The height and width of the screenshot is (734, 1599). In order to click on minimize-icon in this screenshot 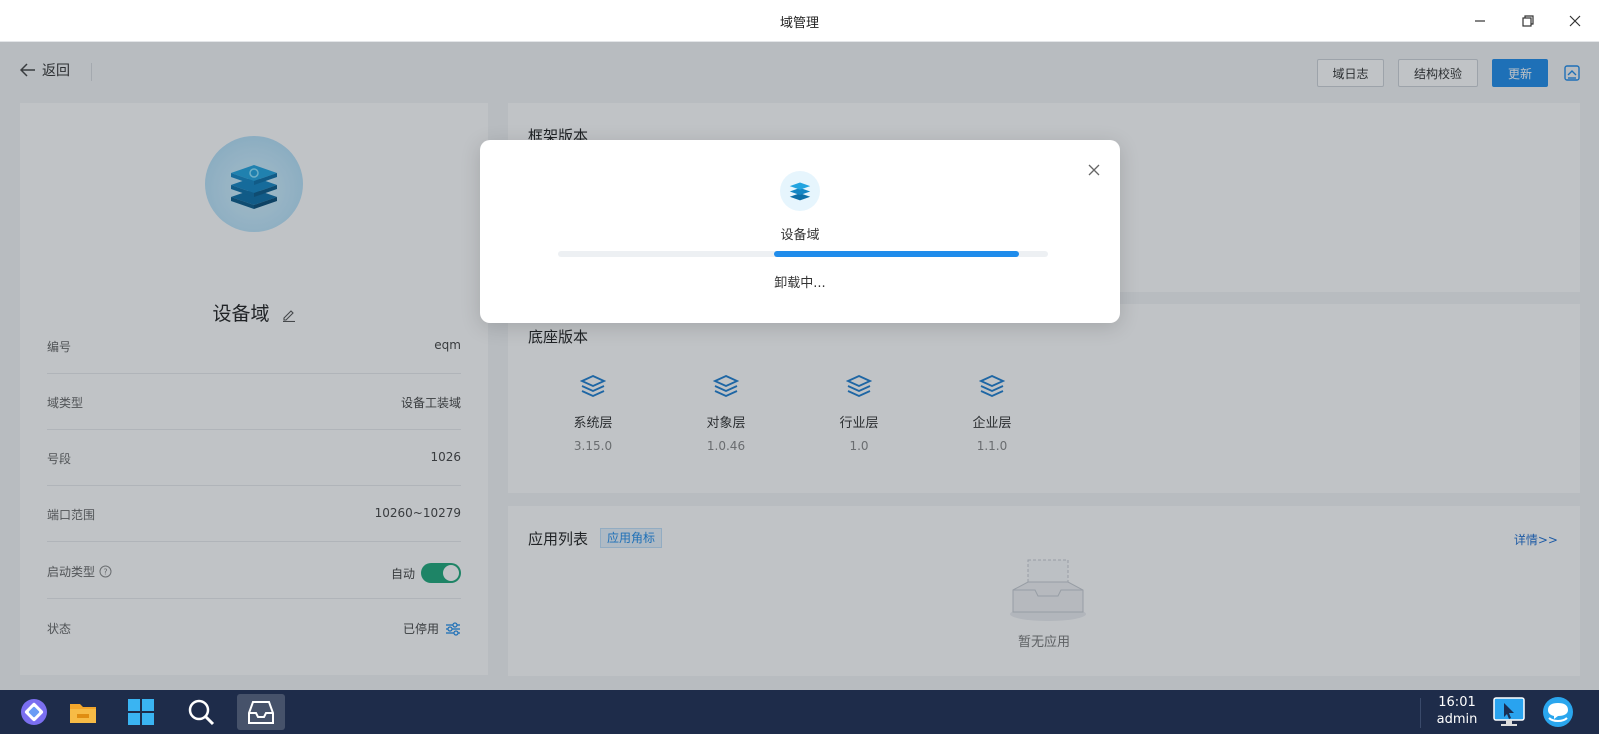, I will do `click(1480, 21)`.